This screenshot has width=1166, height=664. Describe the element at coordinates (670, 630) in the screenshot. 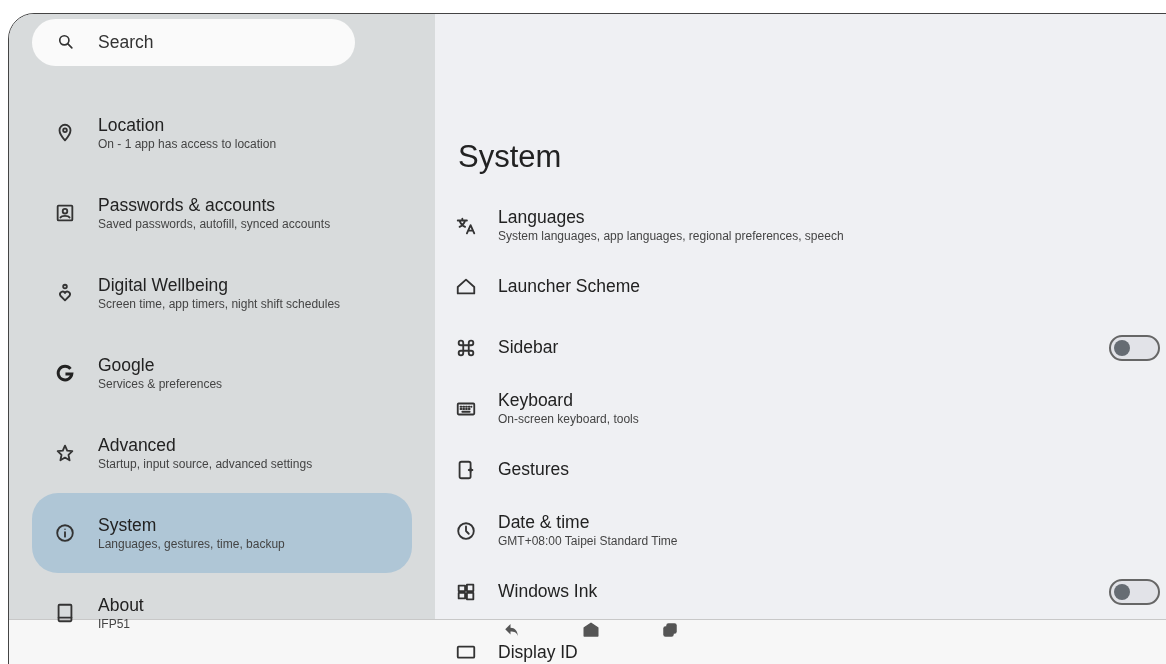

I see `recents-icon` at that location.